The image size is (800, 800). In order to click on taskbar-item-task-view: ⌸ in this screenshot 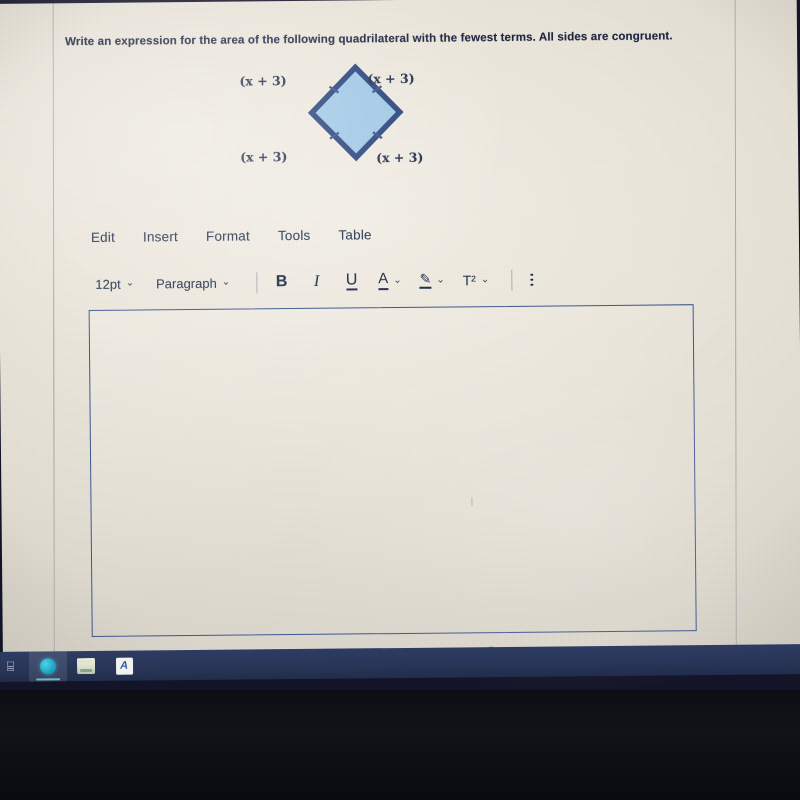, I will do `click(14, 667)`.